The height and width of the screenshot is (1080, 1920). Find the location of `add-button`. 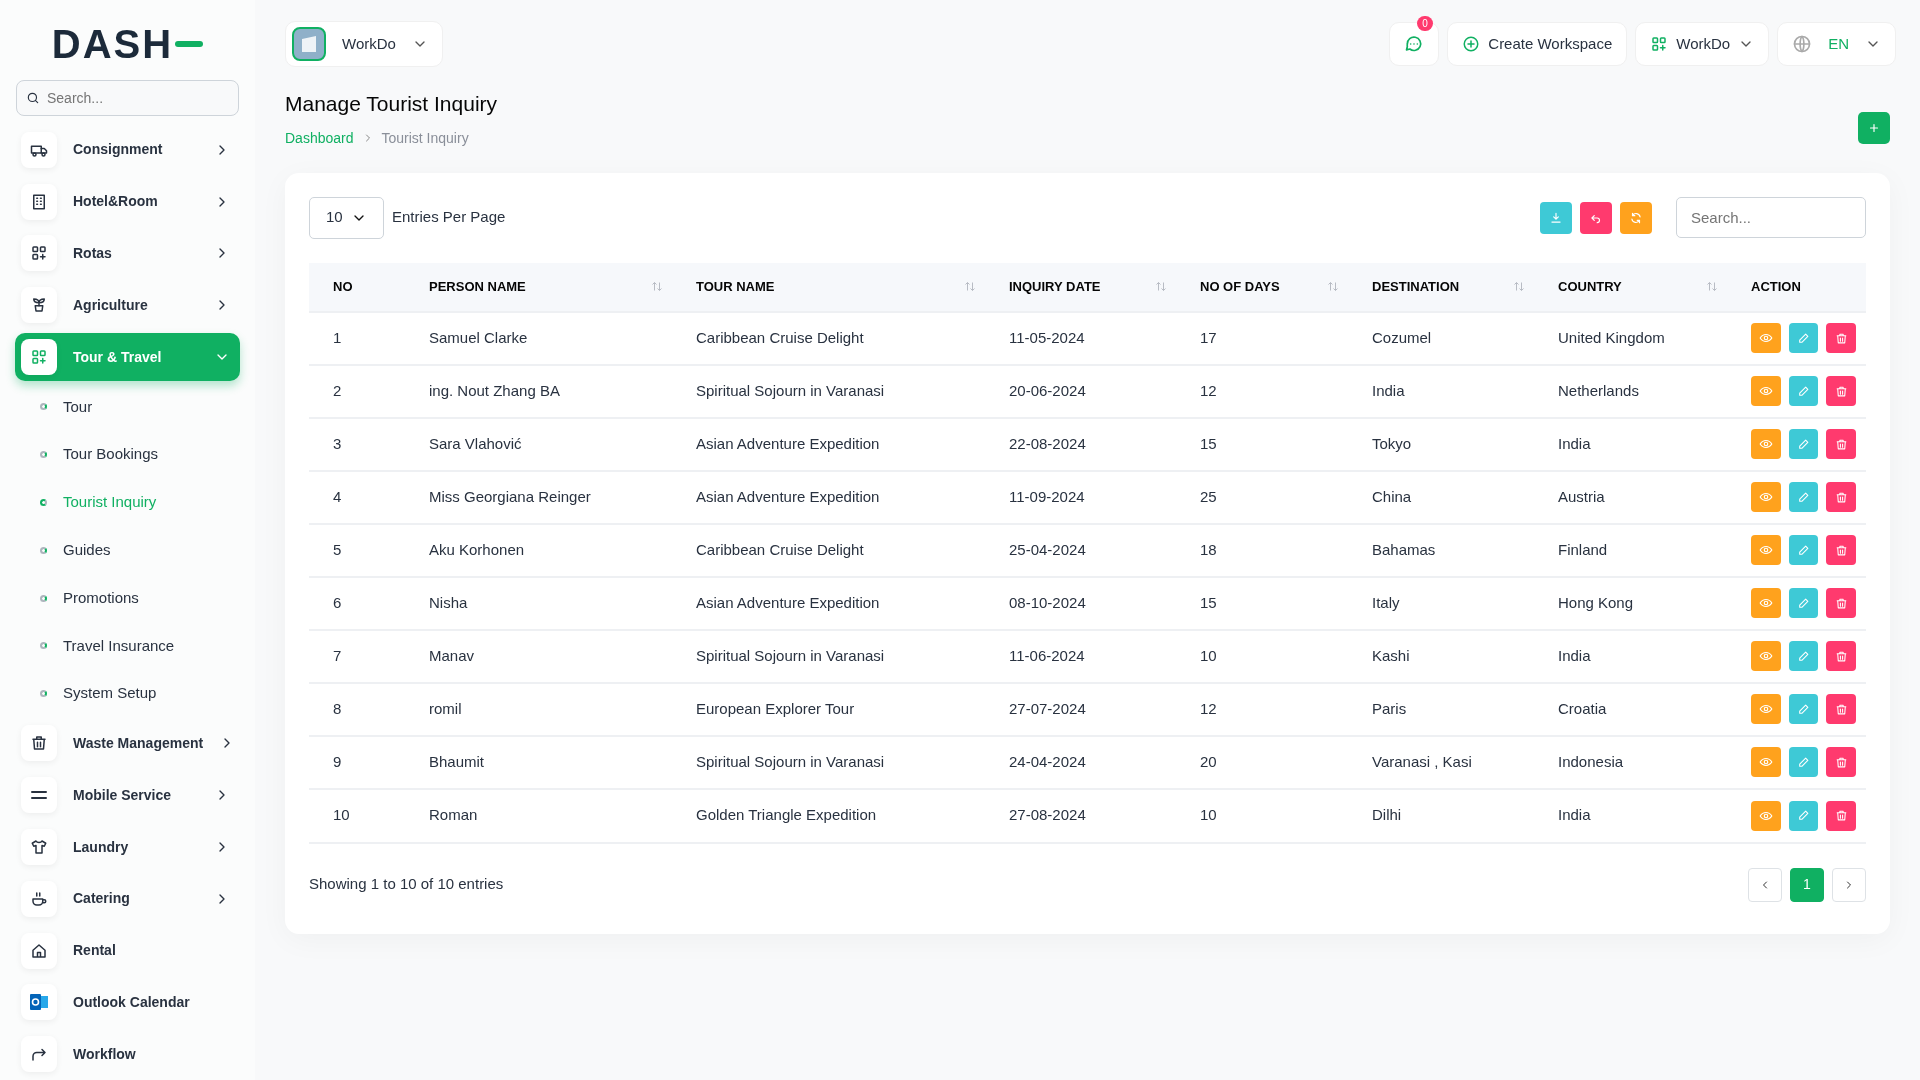

add-button is located at coordinates (1874, 128).